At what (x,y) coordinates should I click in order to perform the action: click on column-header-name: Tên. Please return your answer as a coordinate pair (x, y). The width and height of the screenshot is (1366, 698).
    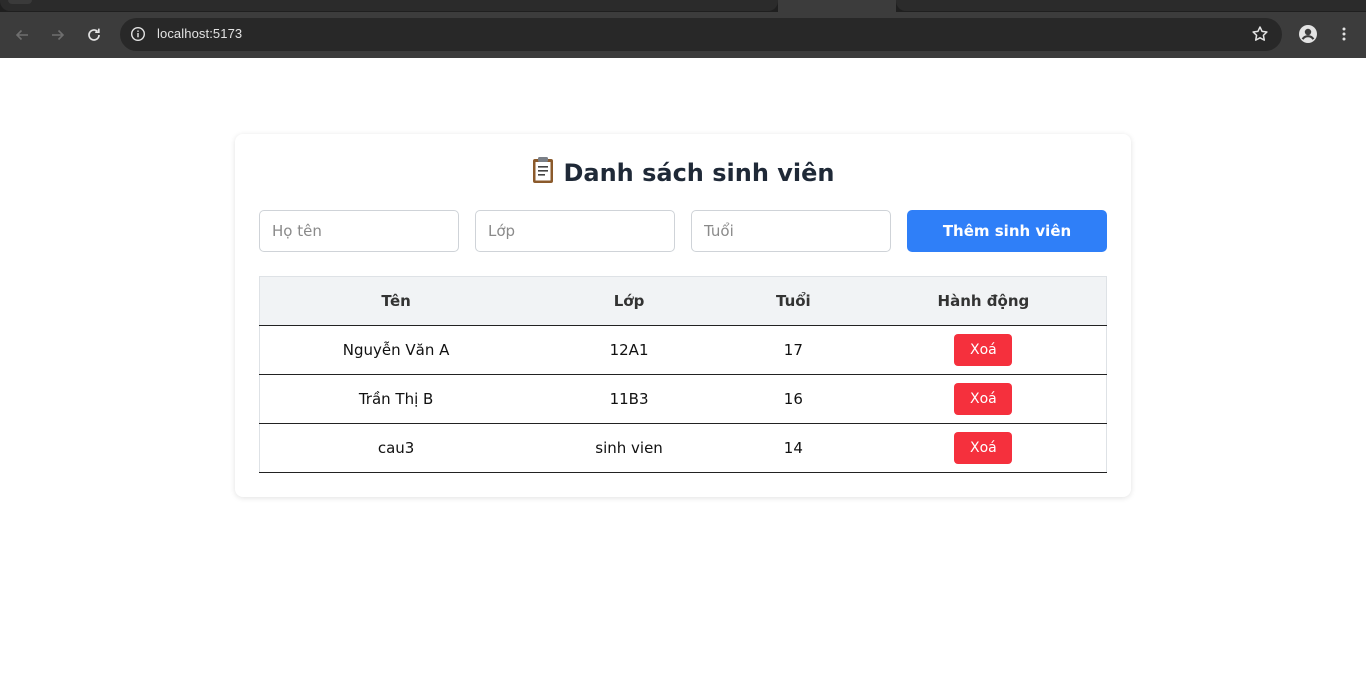
    Looking at the image, I should click on (396, 301).